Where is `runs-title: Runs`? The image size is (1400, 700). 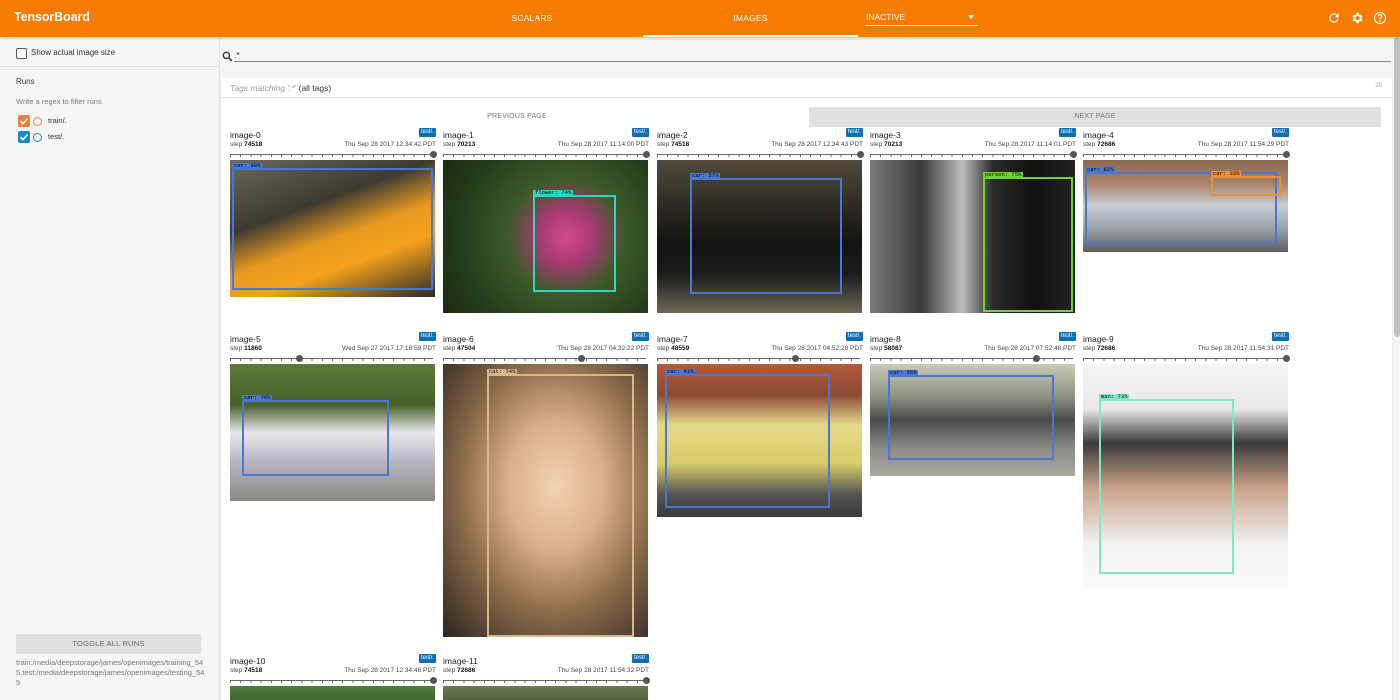 runs-title: Runs is located at coordinates (25, 81).